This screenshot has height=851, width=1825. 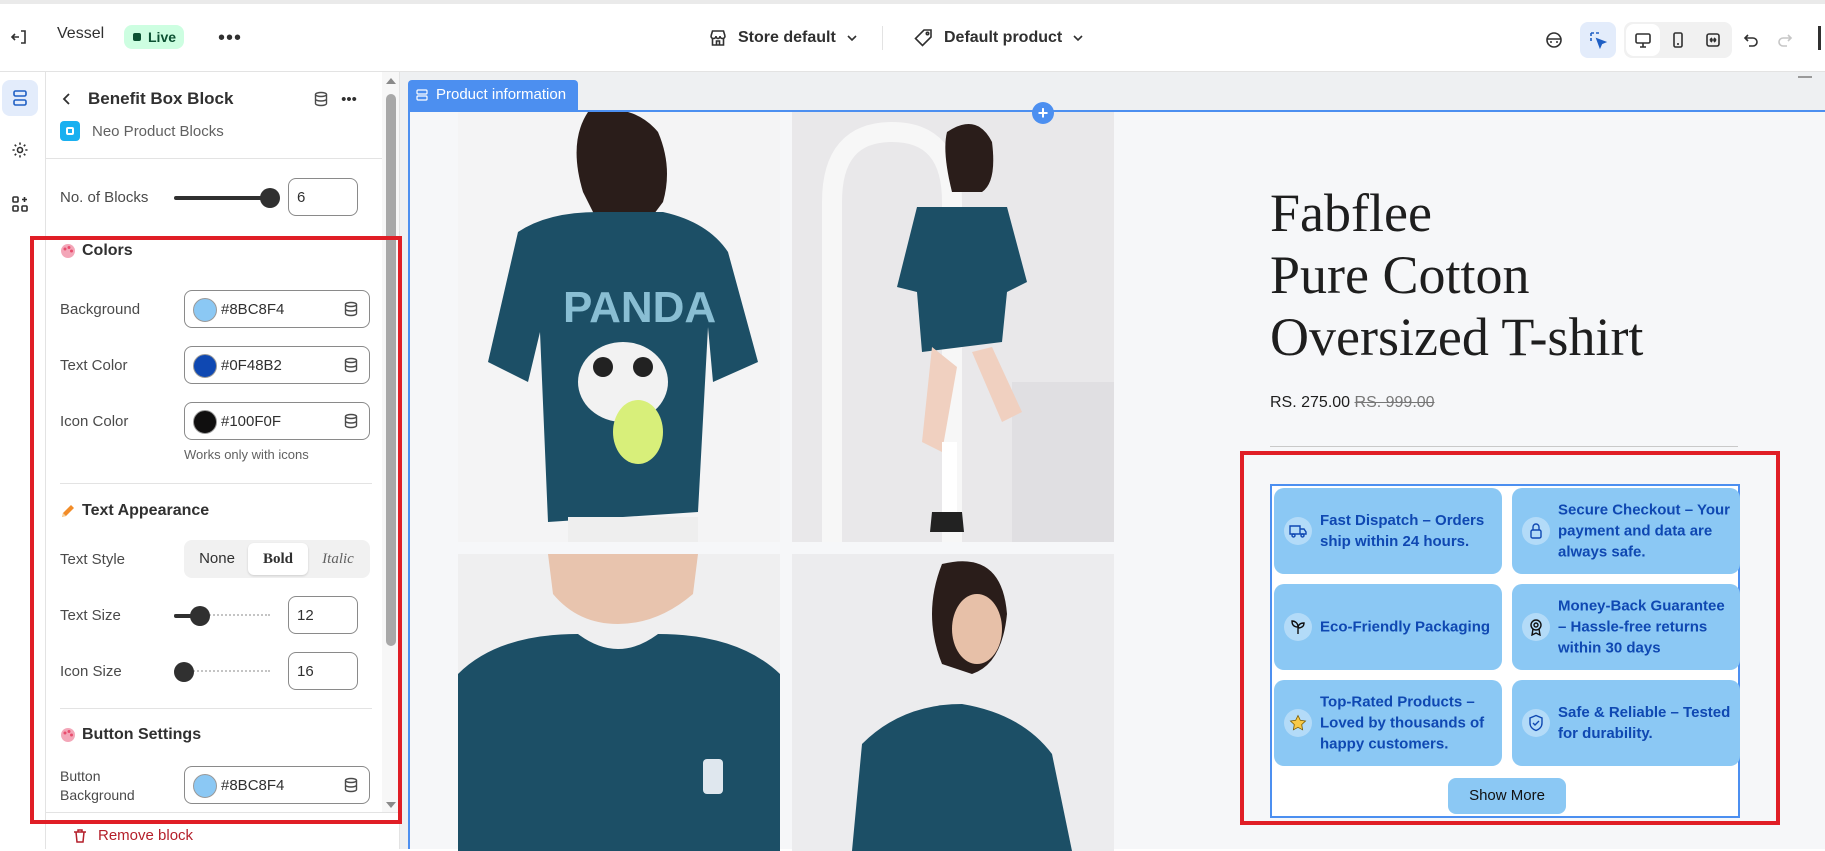 I want to click on product-title-line: Fabflee, so click(x=1351, y=213).